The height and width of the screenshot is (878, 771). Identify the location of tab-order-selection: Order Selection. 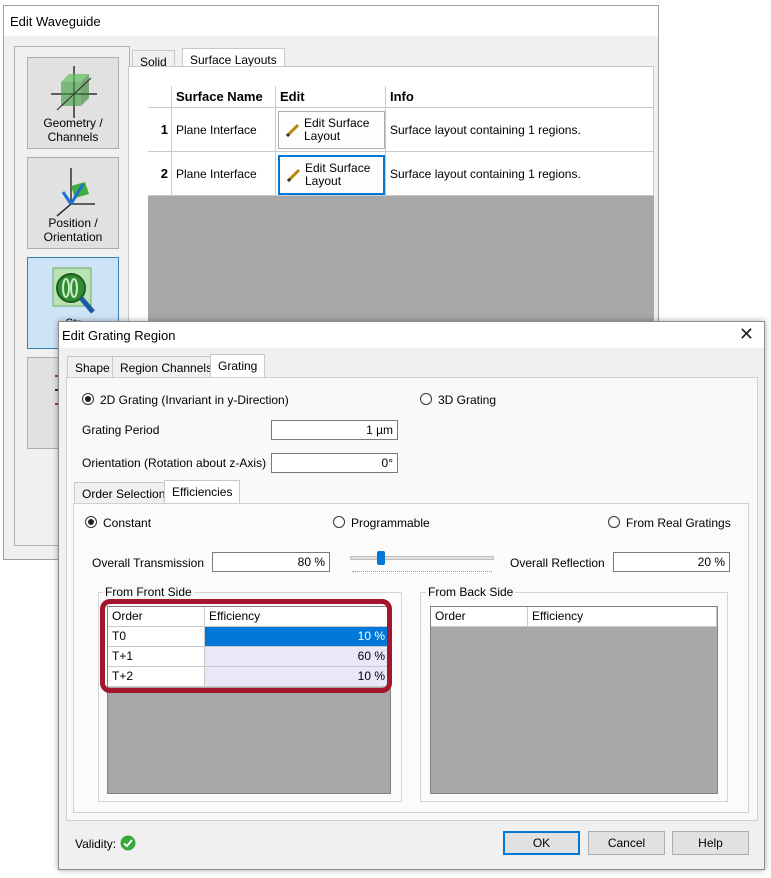
(124, 493).